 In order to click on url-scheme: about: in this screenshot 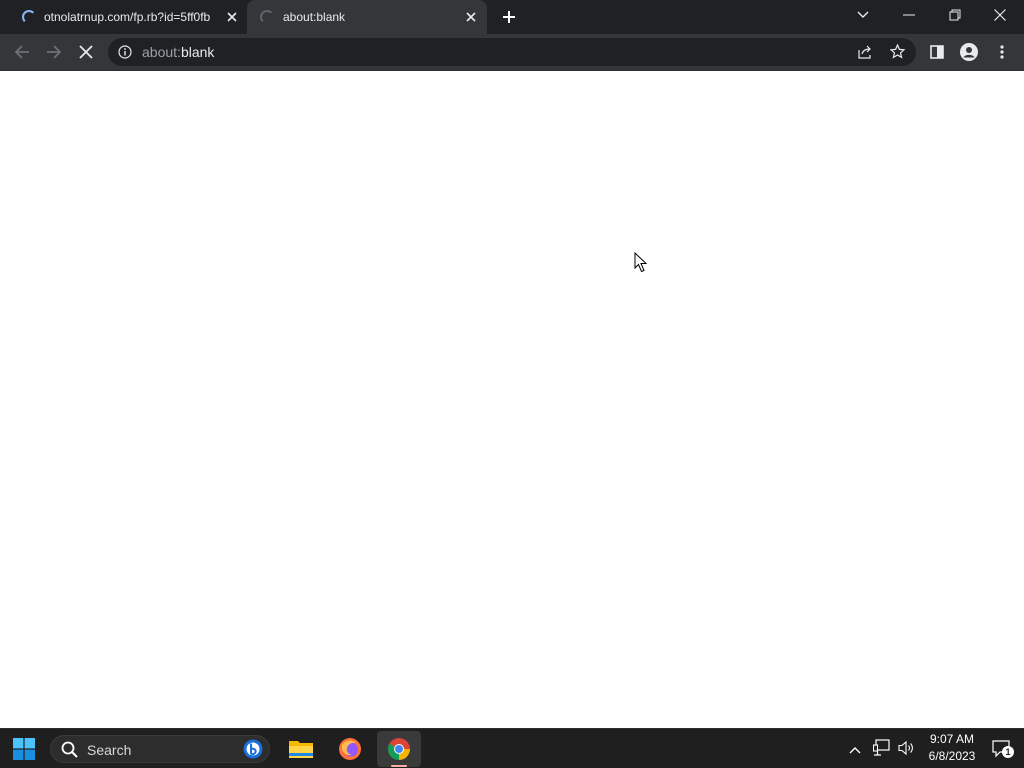, I will do `click(161, 52)`.